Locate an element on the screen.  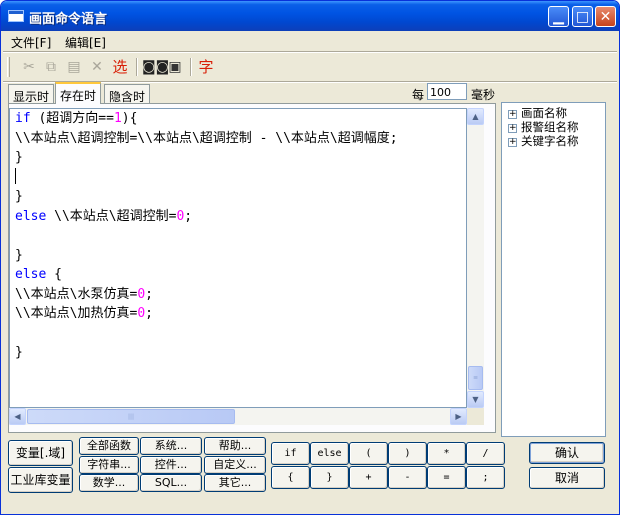
operator-else-button: else is located at coordinates (329, 453).